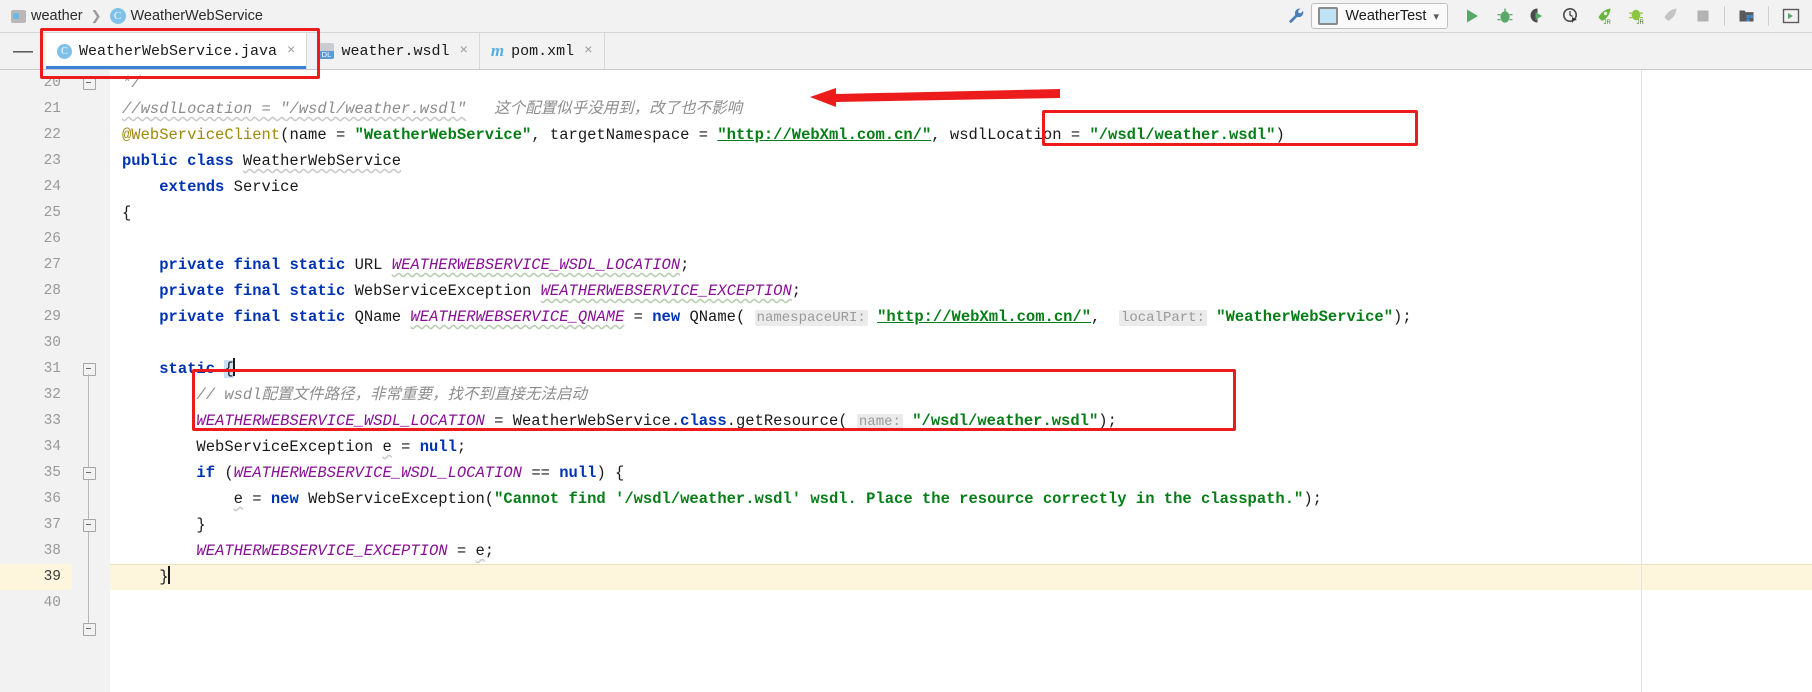 The width and height of the screenshot is (1812, 692). What do you see at coordinates (52, 161) in the screenshot?
I see `line-number: 23` at bounding box center [52, 161].